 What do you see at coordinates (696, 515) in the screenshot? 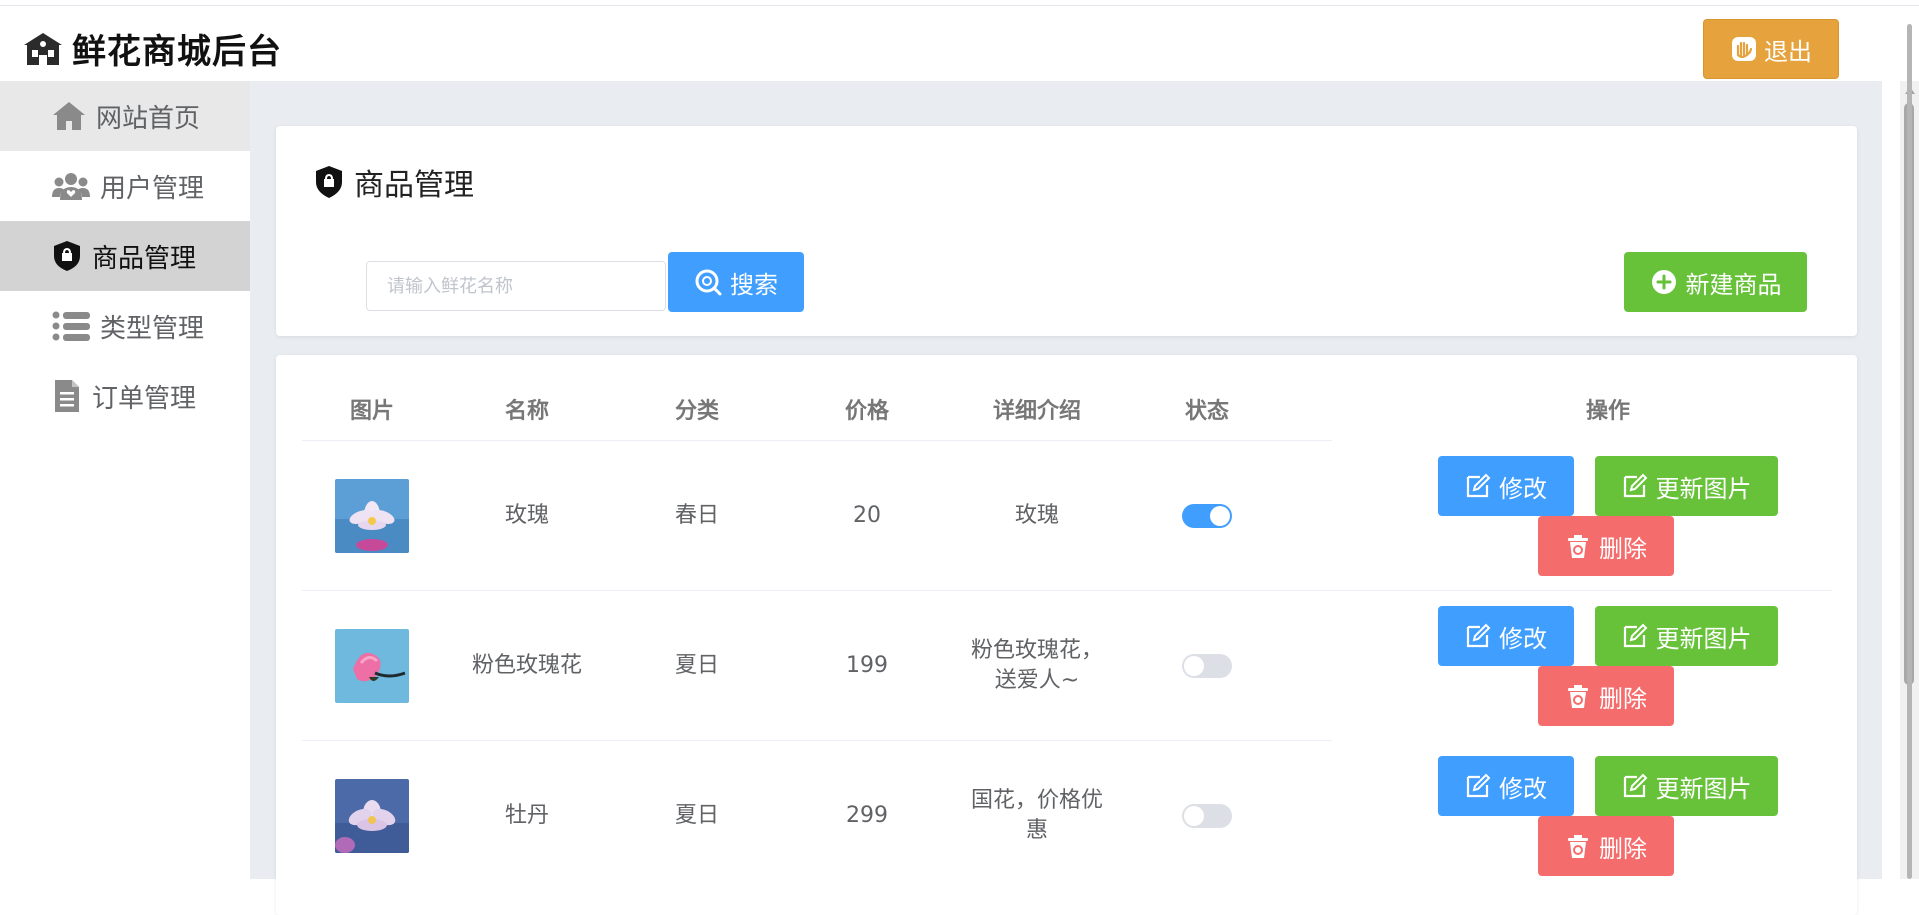
I see `goods-category: 春日` at bounding box center [696, 515].